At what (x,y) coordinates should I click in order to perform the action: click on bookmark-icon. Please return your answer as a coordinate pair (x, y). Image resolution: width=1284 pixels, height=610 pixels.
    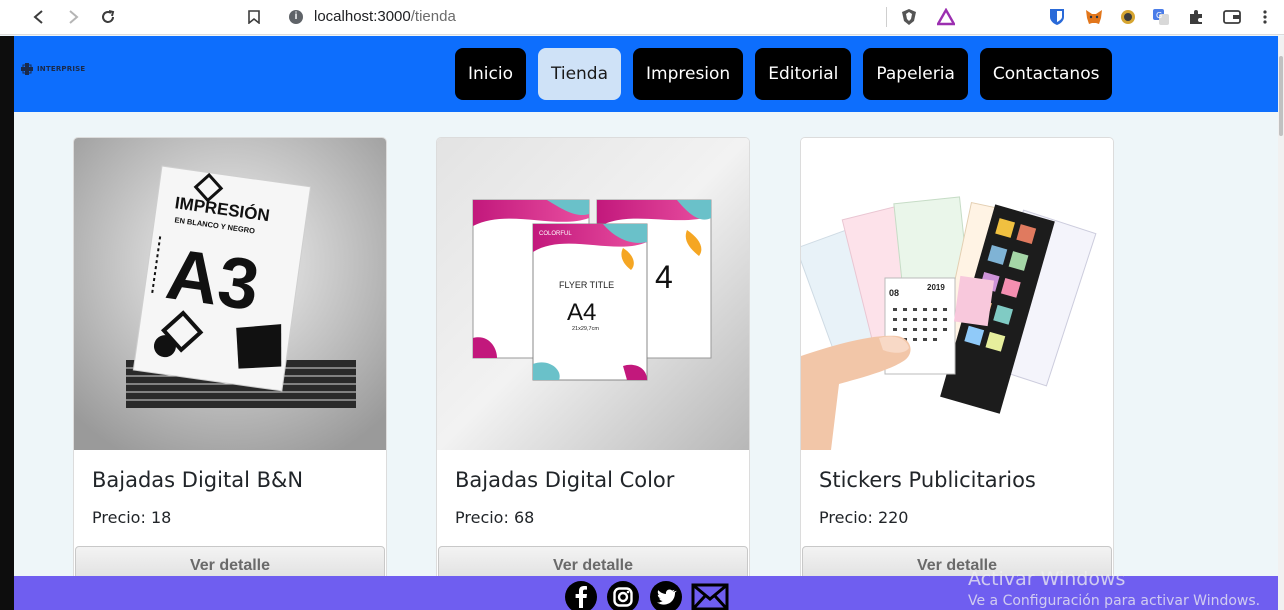
    Looking at the image, I should click on (254, 17).